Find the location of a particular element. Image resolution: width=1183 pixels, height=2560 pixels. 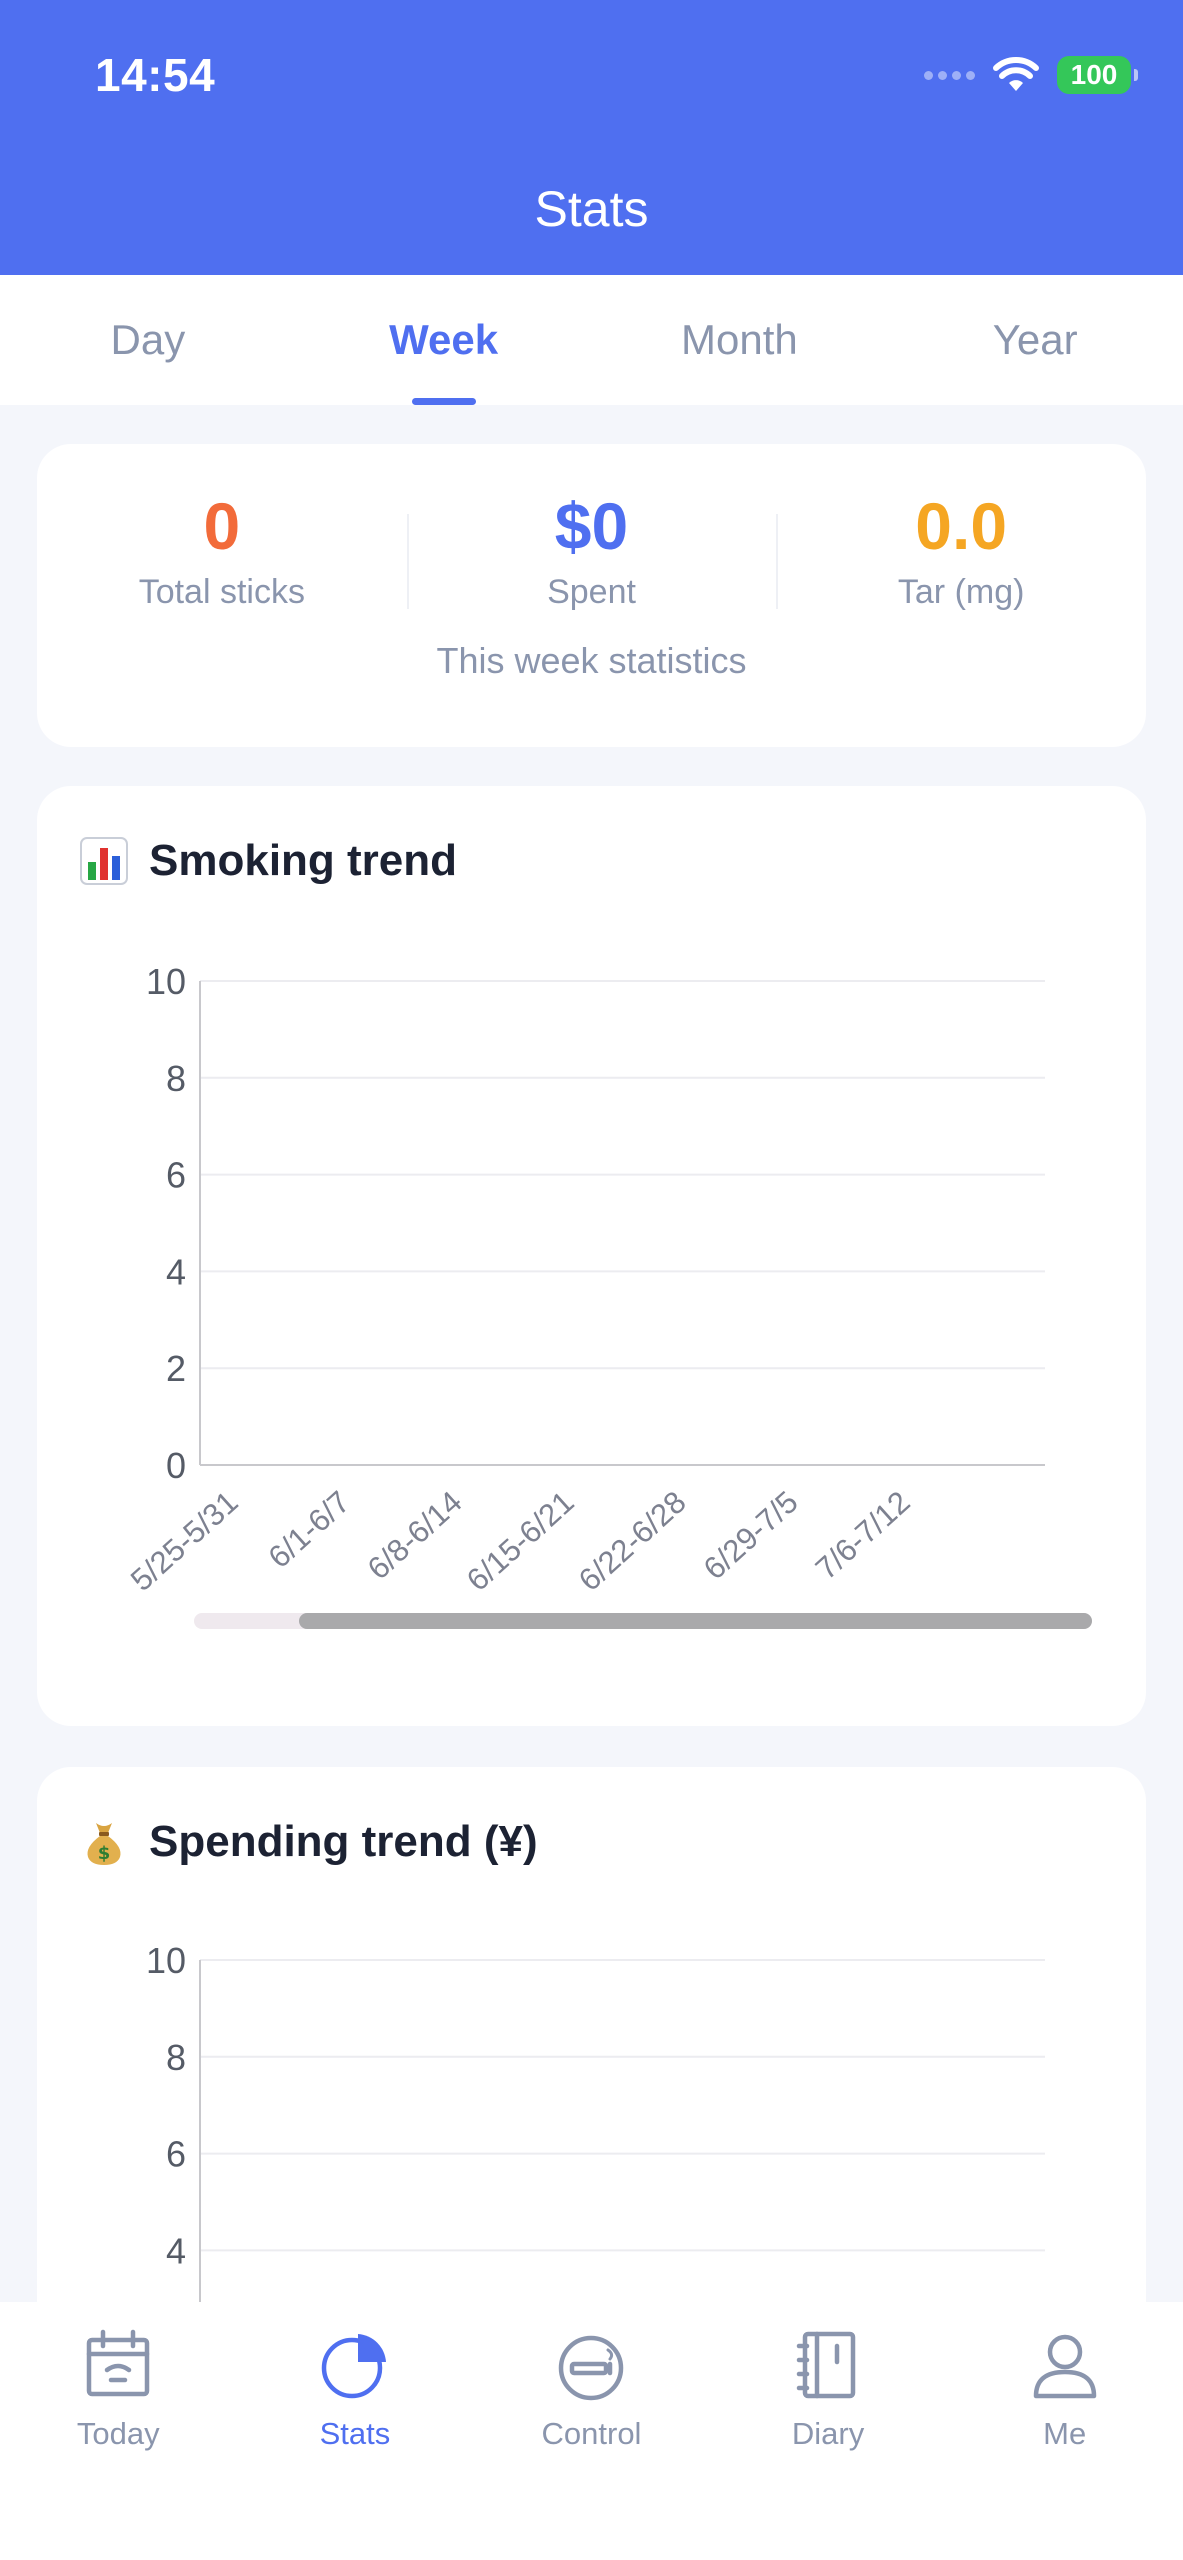

nav-stats: Stats is located at coordinates (355, 2431).